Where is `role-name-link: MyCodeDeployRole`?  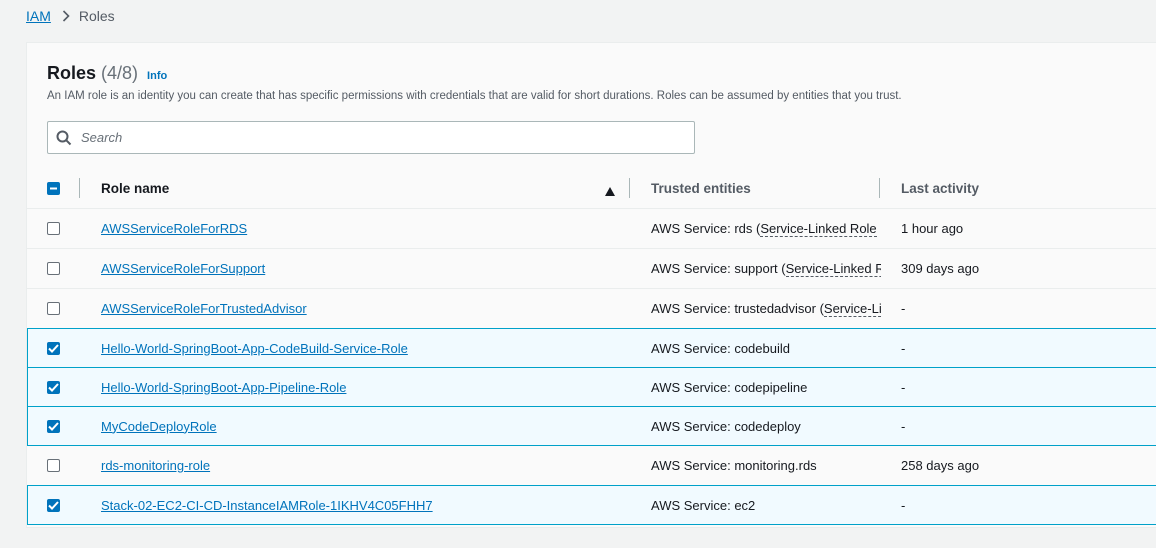
role-name-link: MyCodeDeployRole is located at coordinates (159, 426).